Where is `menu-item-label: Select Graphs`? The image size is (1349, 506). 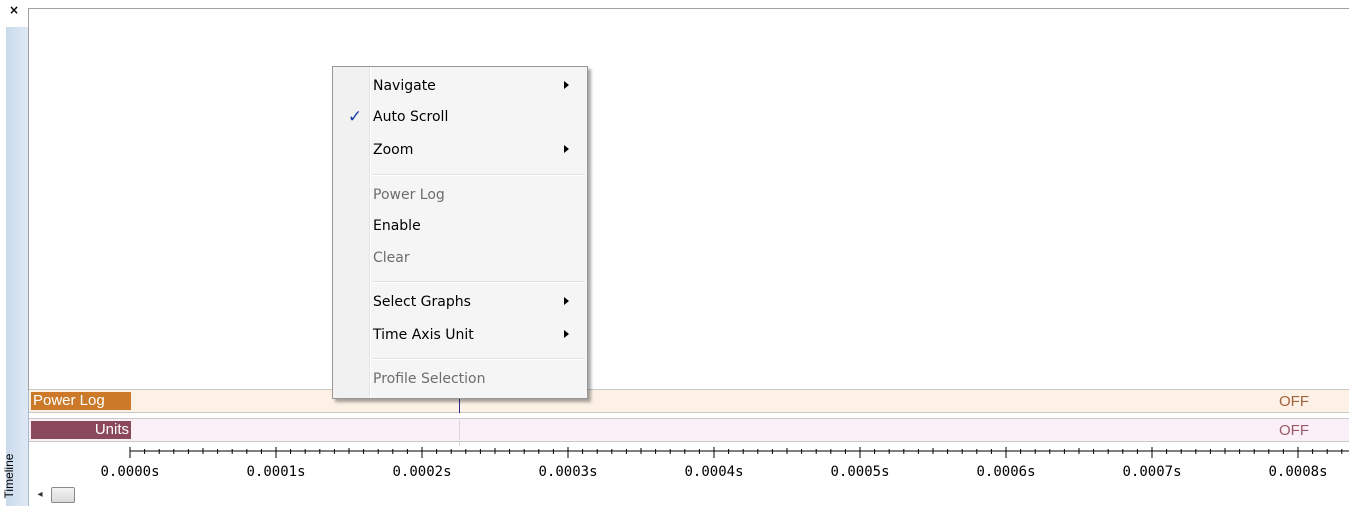
menu-item-label: Select Graphs is located at coordinates (422, 302).